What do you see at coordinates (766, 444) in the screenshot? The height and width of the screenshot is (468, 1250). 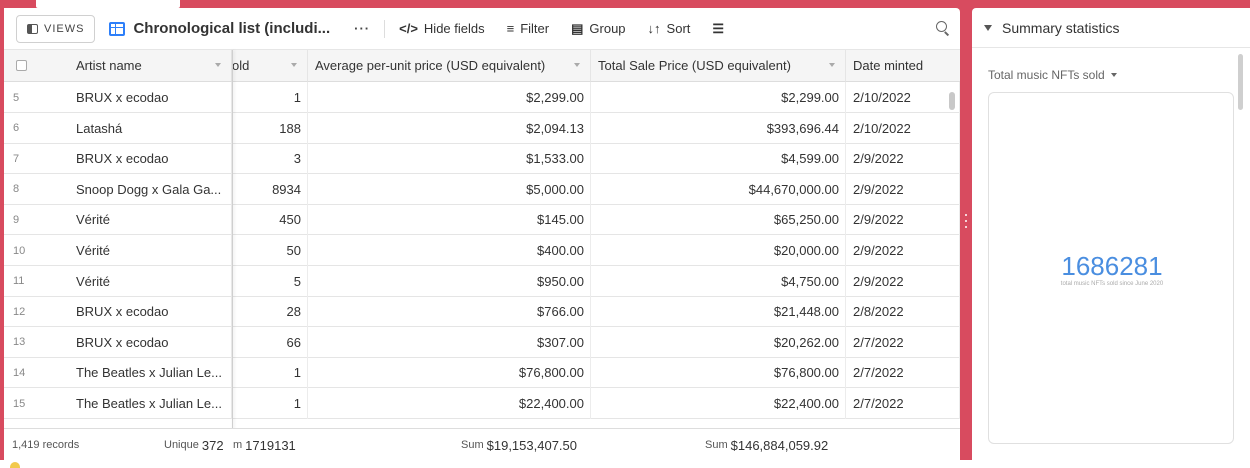 I see `total-sum-summary: Sum $146,884,059.92` at bounding box center [766, 444].